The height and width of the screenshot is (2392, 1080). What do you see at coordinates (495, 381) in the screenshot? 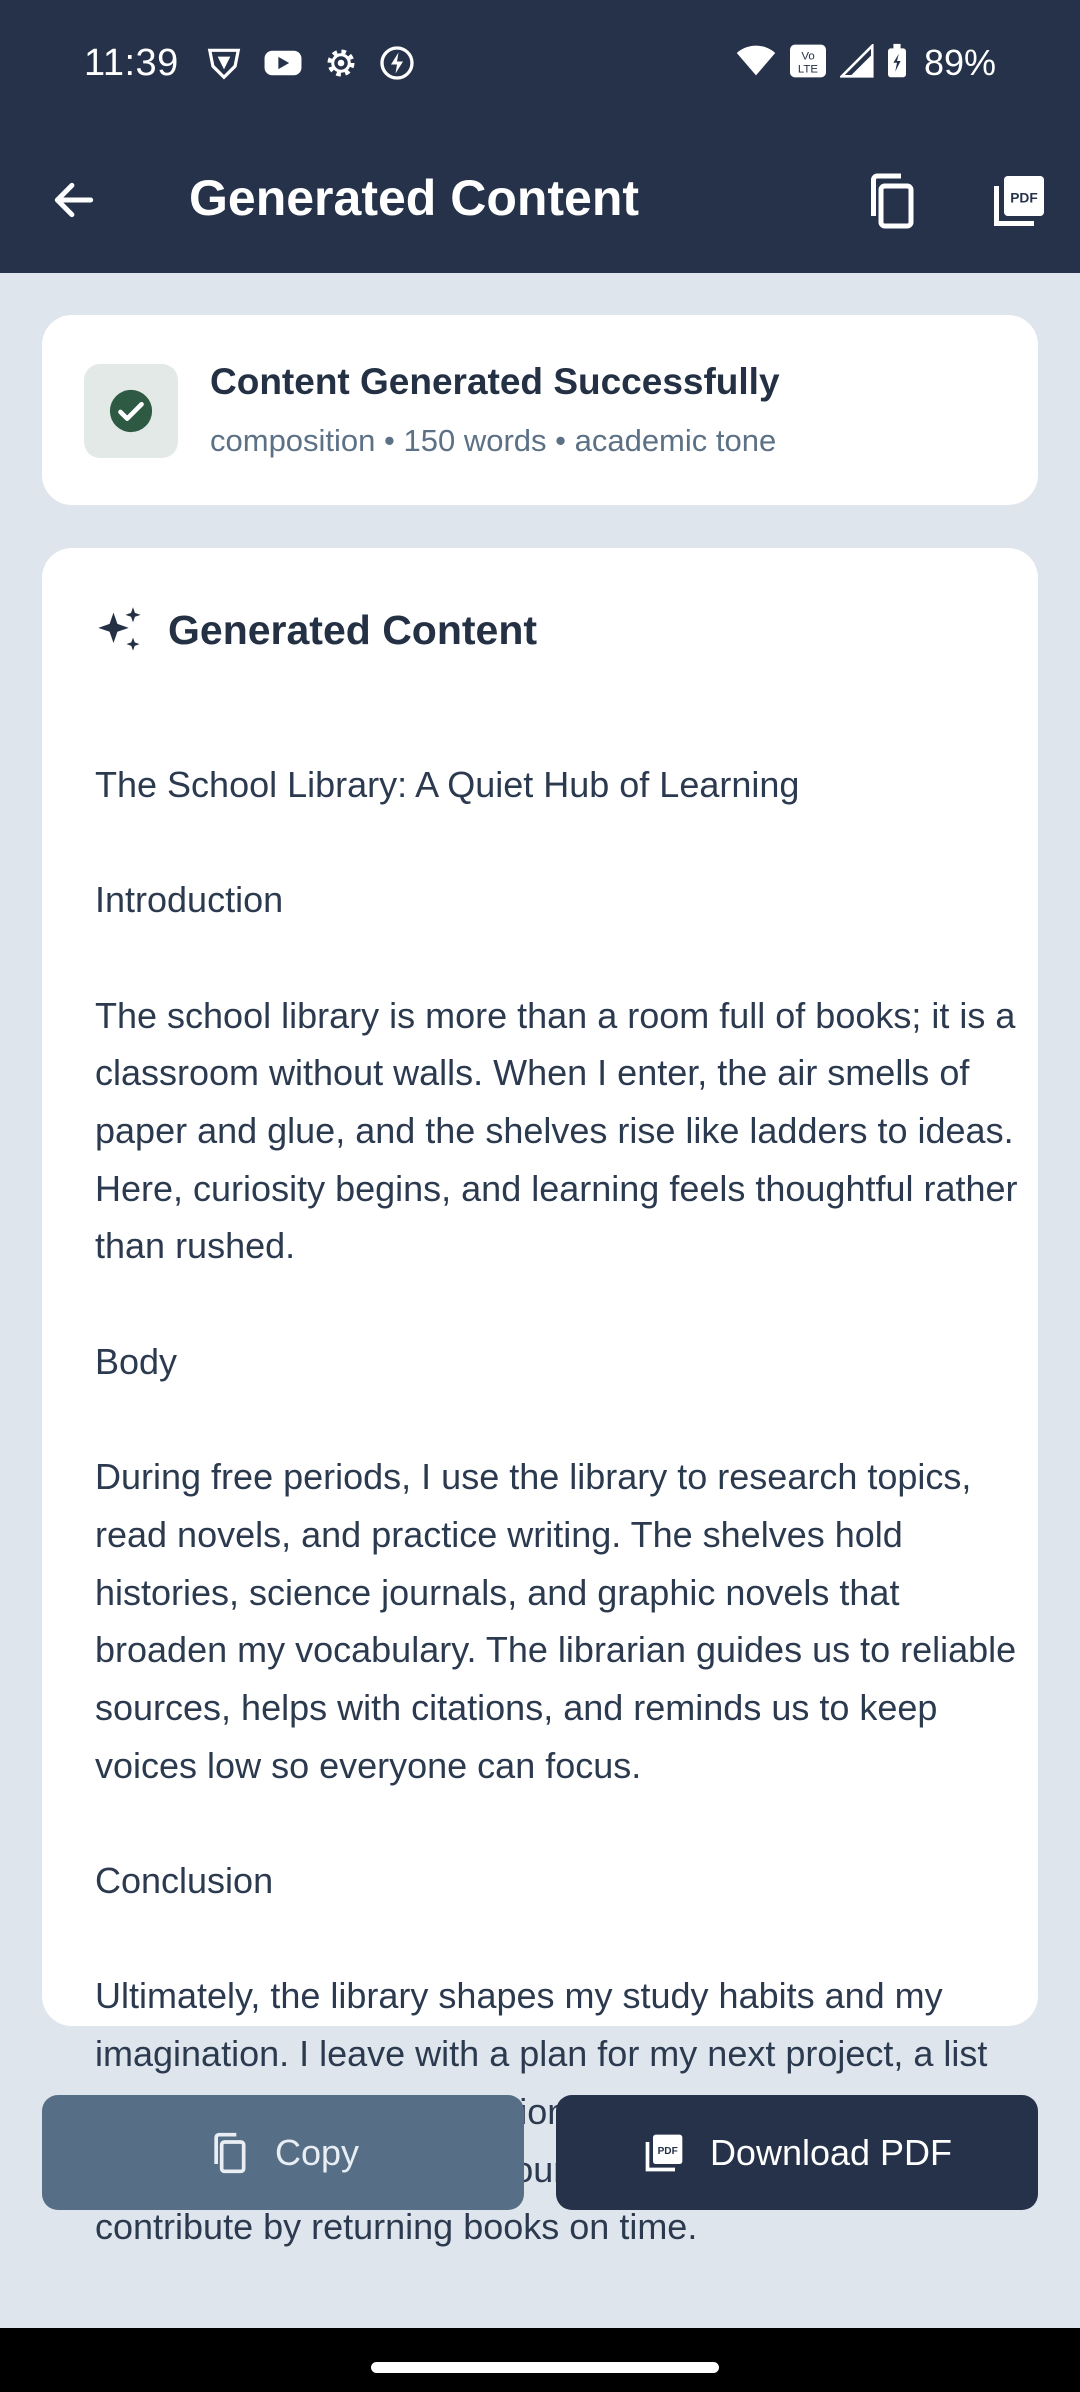
I see `success-title: Content Generated Successfully` at bounding box center [495, 381].